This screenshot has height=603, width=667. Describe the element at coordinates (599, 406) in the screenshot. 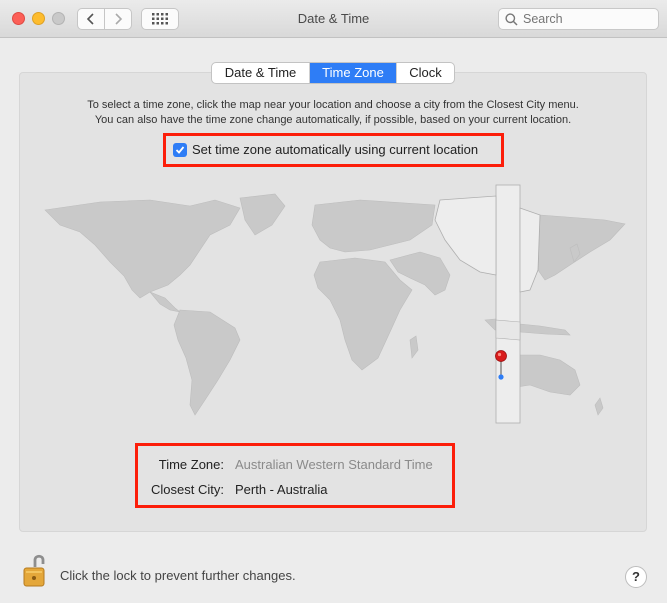

I see `new-zealand` at that location.